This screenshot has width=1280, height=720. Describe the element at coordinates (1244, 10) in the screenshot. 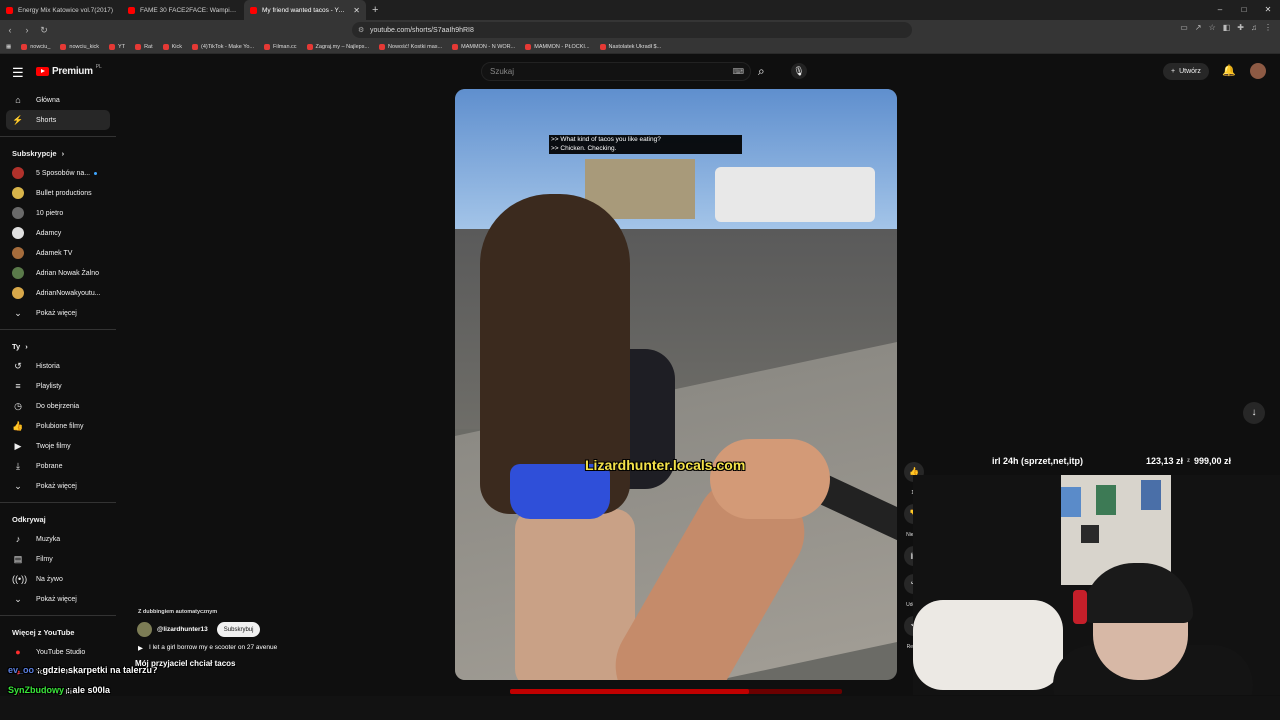

I see `maximize-button: □` at that location.